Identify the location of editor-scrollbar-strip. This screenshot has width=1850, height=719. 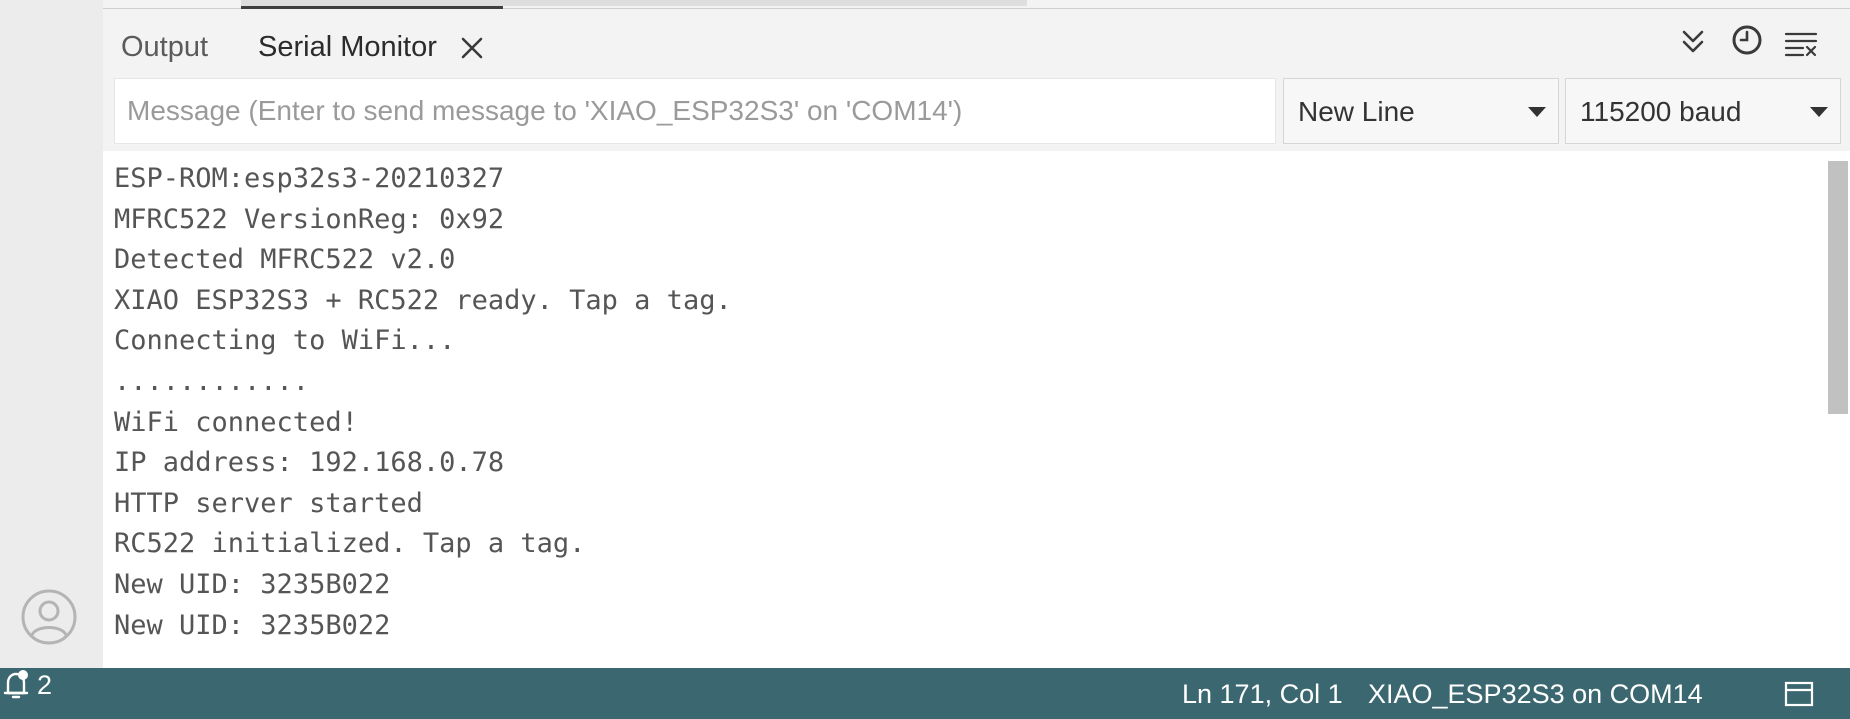
(976, 4).